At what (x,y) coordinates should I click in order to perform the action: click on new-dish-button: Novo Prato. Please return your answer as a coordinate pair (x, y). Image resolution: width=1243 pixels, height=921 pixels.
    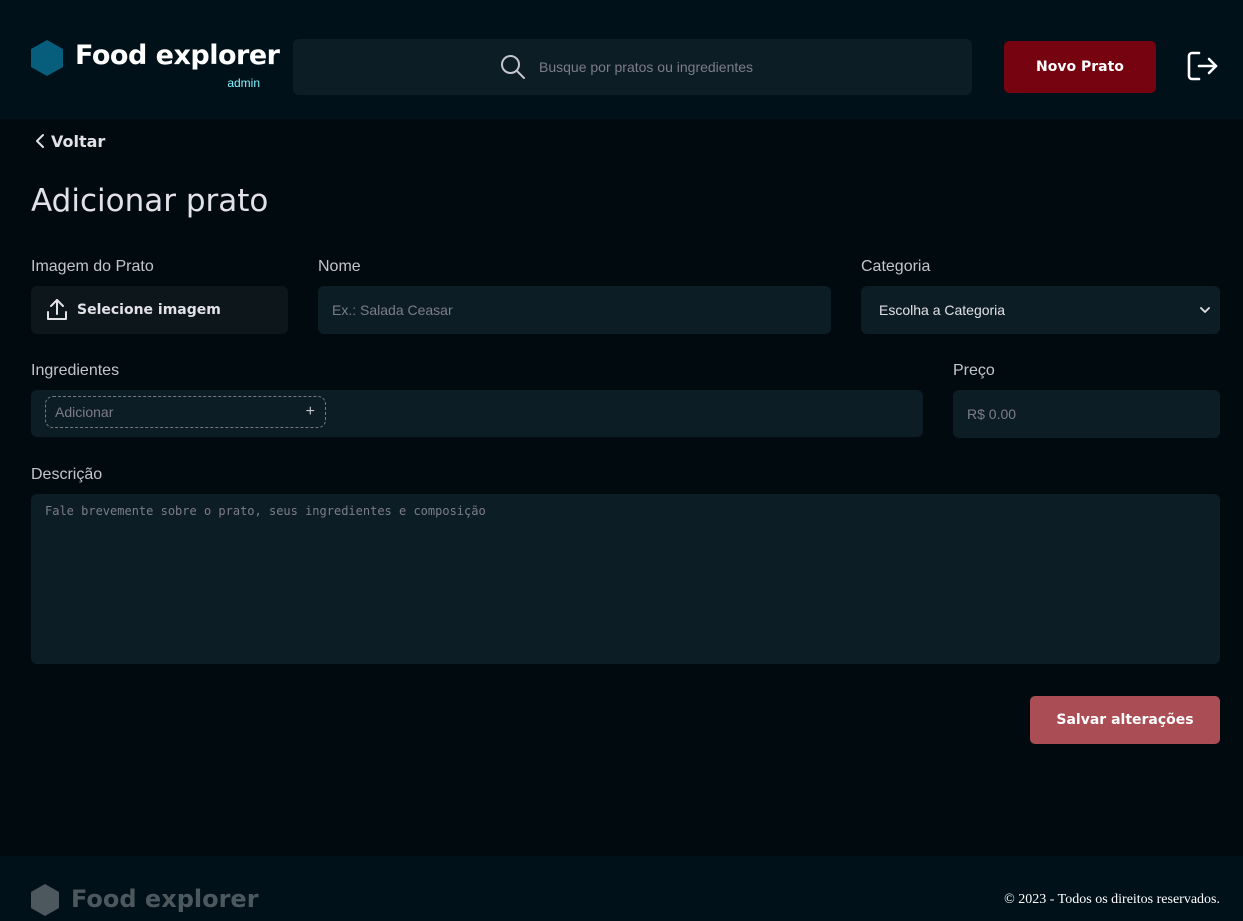
    Looking at the image, I should click on (1080, 67).